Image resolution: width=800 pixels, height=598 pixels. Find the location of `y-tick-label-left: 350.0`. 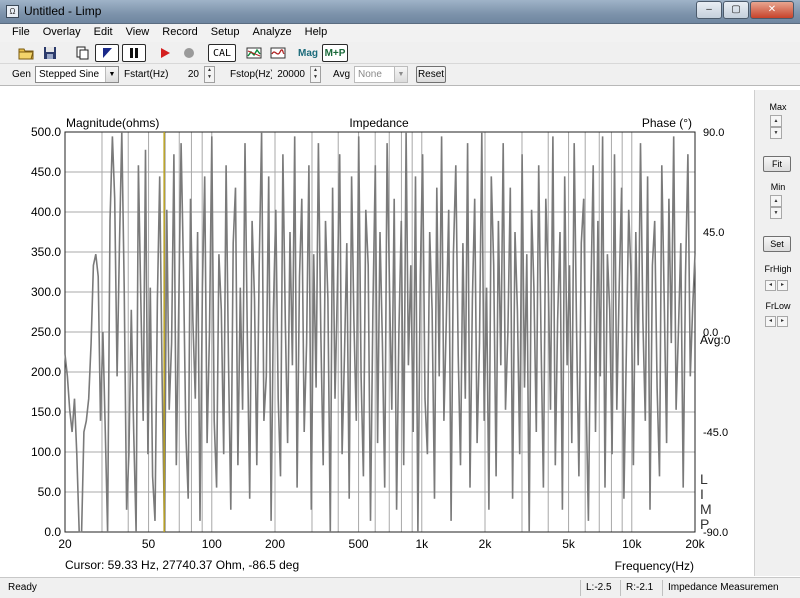

y-tick-label-left: 350.0 is located at coordinates (46, 252).